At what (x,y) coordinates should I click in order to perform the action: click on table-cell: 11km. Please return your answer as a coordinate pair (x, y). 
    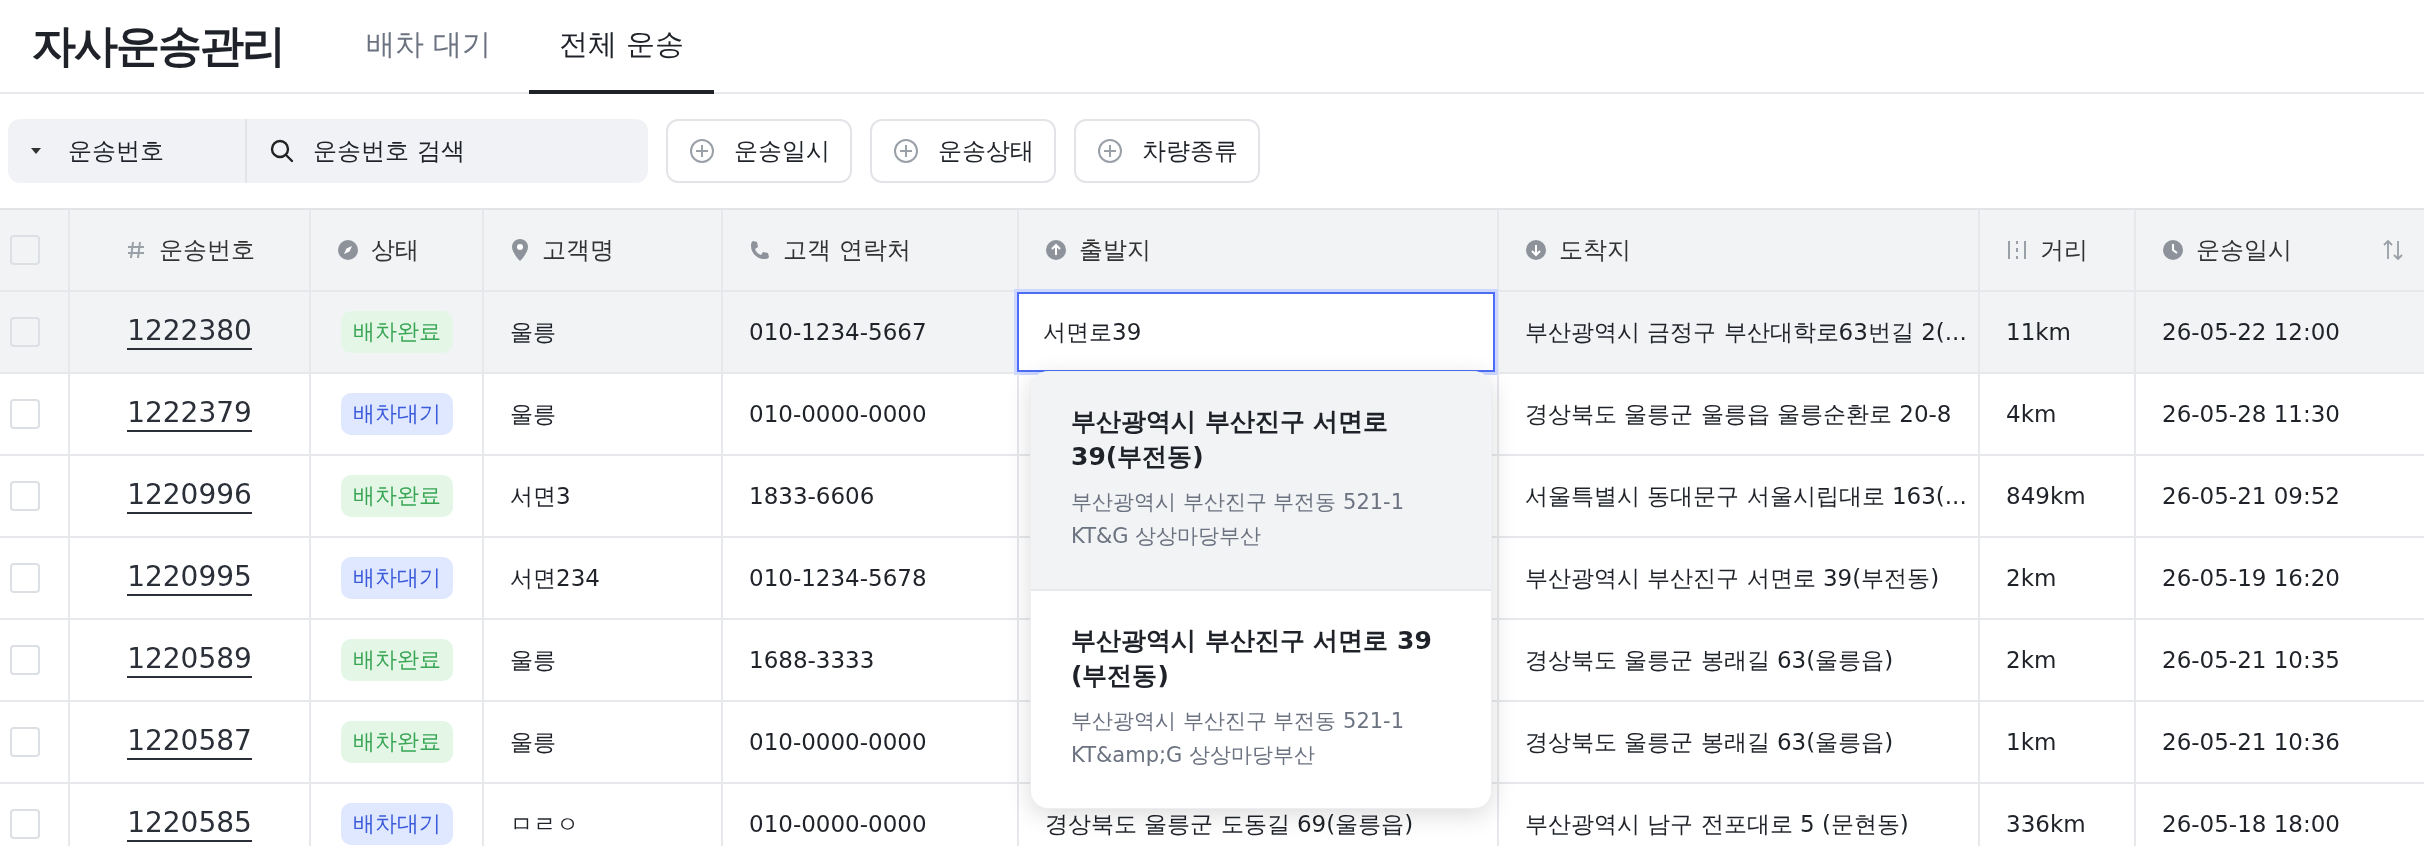
    Looking at the image, I should click on (2038, 332).